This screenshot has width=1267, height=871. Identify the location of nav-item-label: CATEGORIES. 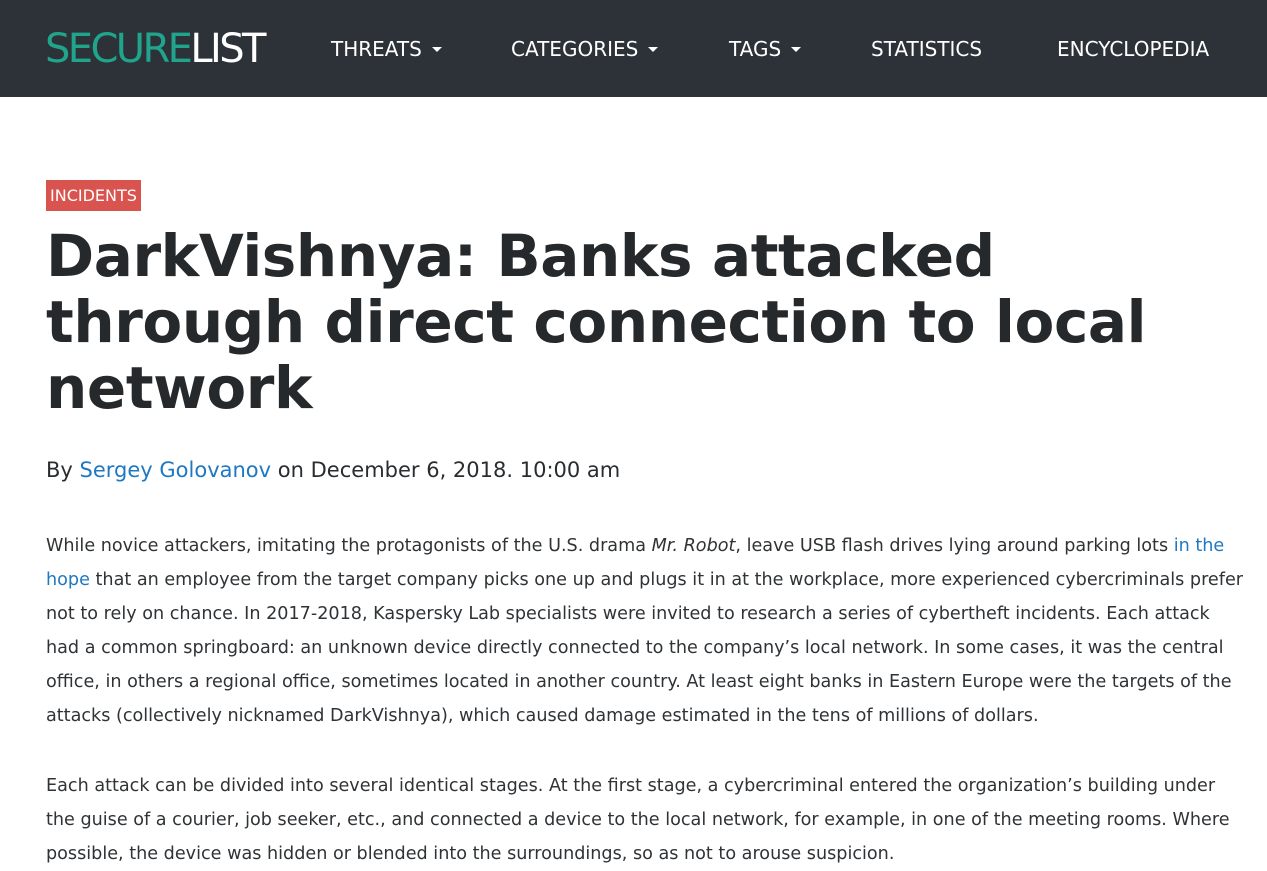
(575, 49).